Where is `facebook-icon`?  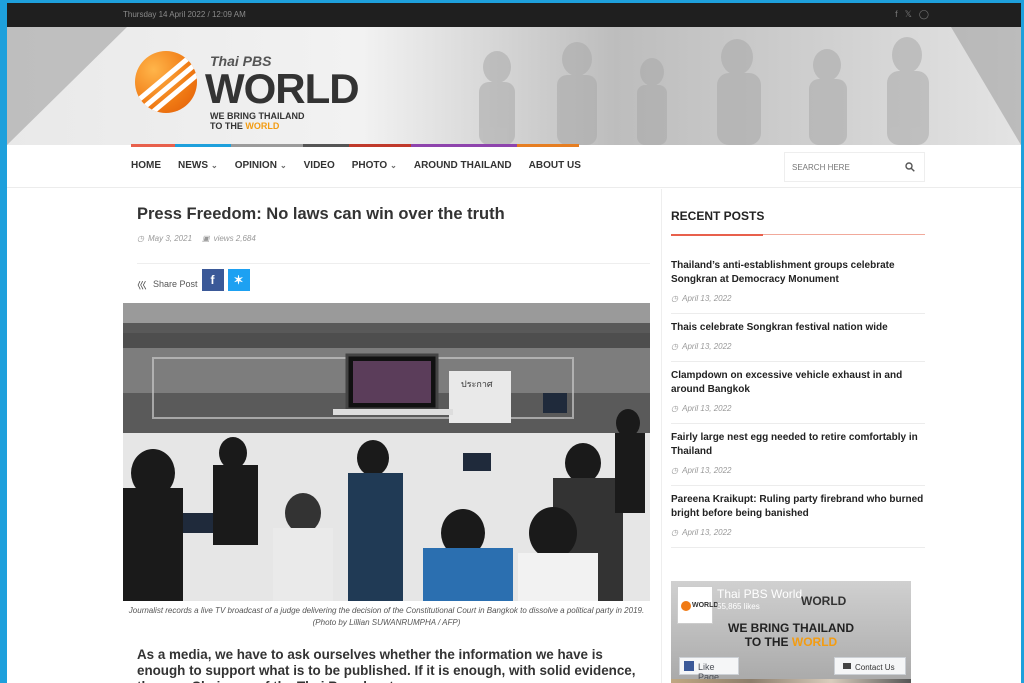 facebook-icon is located at coordinates (689, 666).